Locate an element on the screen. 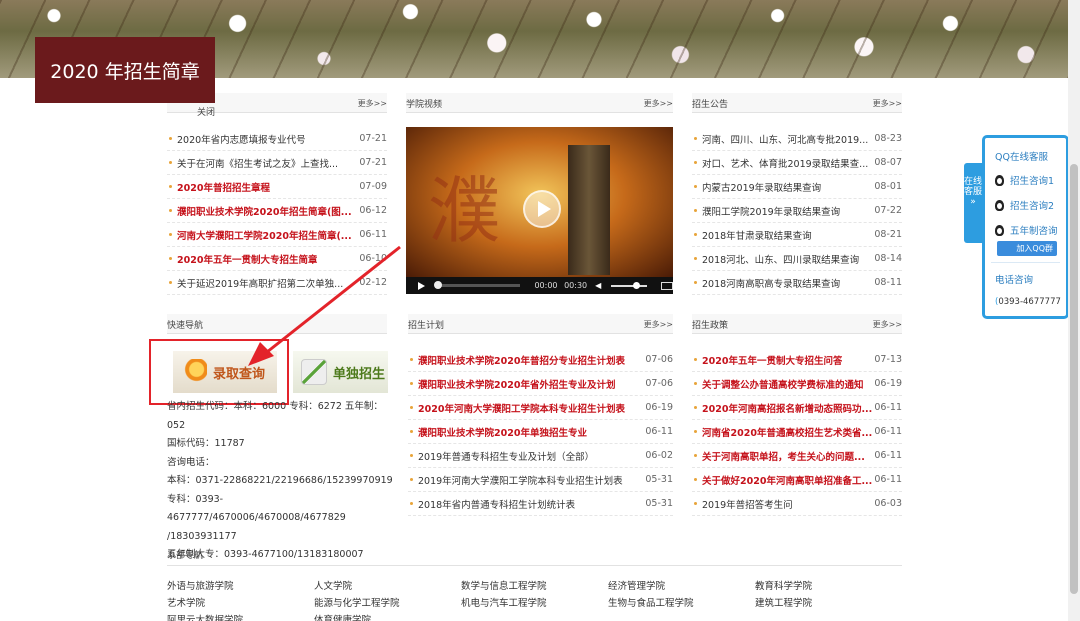  item-title: 濮阳职业技术学院2020年普招分专业招生计划表 is located at coordinates (521, 360).